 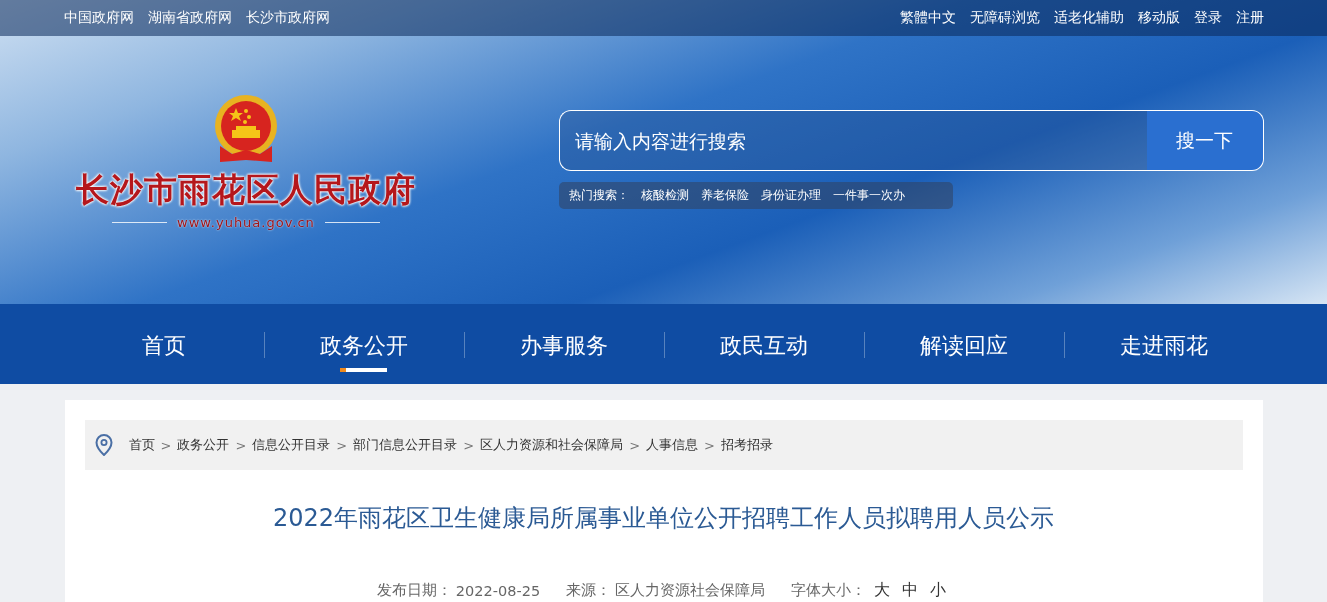 I want to click on date-label: 发布日期：, so click(x=414, y=590).